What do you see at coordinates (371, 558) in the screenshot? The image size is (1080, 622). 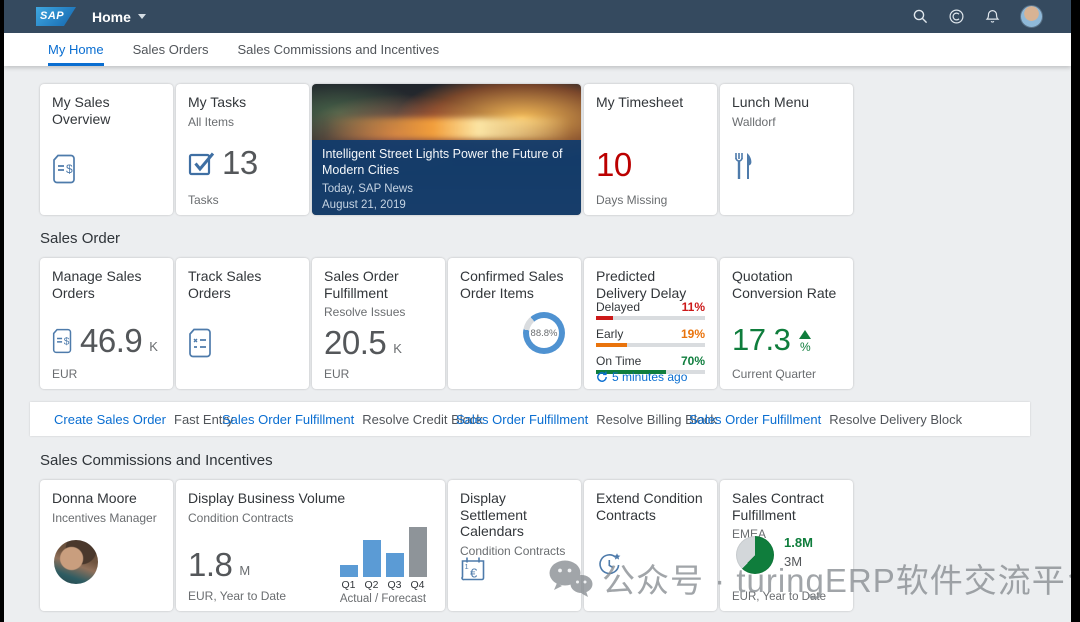 I see `bar-q2` at bounding box center [371, 558].